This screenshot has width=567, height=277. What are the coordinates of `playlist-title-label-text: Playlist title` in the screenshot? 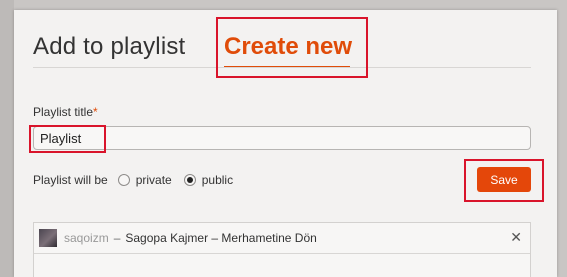 It's located at (63, 112).